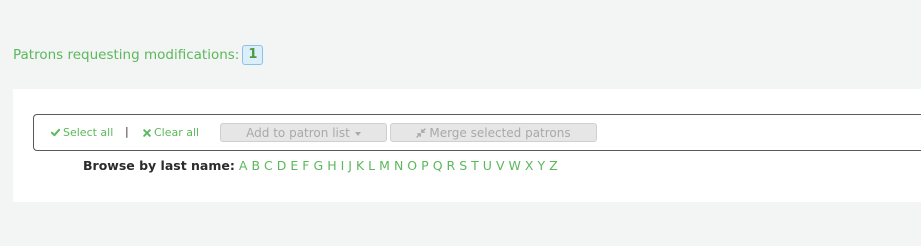  I want to click on letter-link-j: J, so click(350, 165).